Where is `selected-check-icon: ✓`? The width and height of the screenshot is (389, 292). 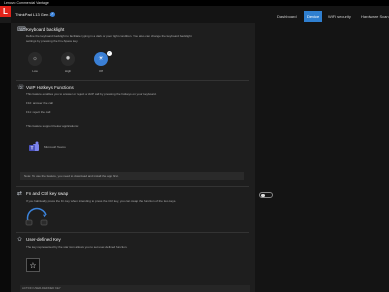 selected-check-icon: ✓ is located at coordinates (109, 53).